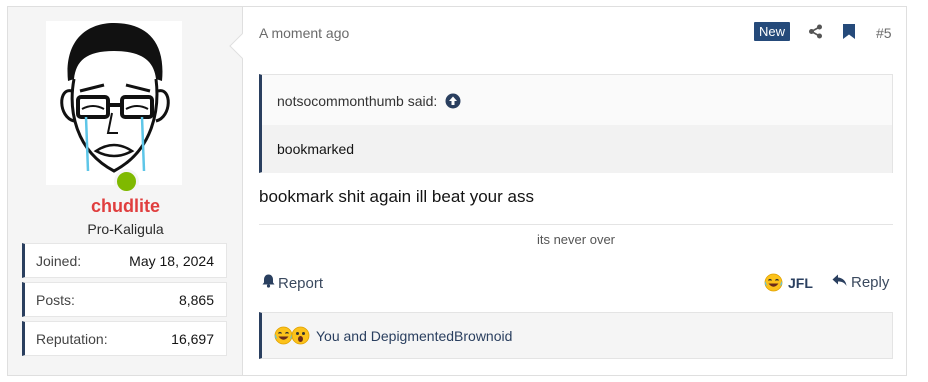 The width and height of the screenshot is (928, 382). What do you see at coordinates (453, 102) in the screenshot?
I see `up-arrow-icon` at bounding box center [453, 102].